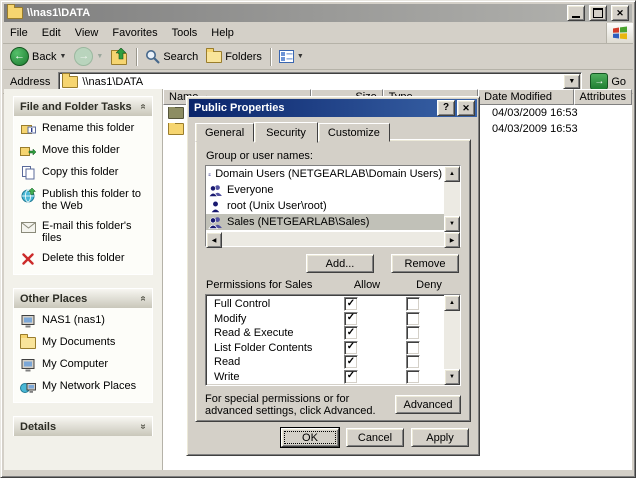  Describe the element at coordinates (99, 56) in the screenshot. I see `forward-dropdown-icon: ▼` at that location.